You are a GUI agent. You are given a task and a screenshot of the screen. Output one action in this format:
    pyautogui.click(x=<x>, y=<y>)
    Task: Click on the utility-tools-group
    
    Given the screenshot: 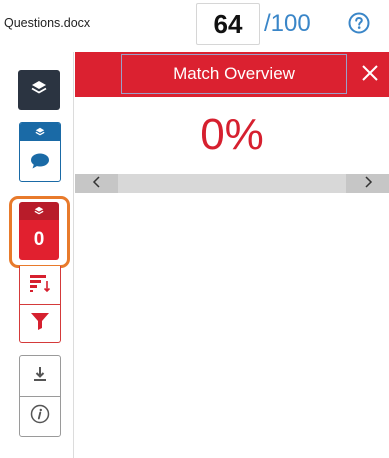 What is the action you would take?
    pyautogui.click(x=40, y=396)
    